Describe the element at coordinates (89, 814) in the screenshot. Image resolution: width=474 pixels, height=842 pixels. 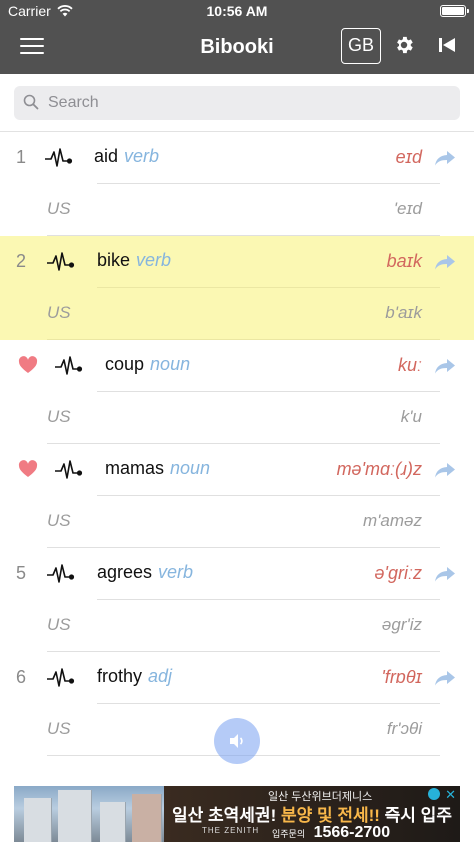
I see `ad-building-photo` at that location.